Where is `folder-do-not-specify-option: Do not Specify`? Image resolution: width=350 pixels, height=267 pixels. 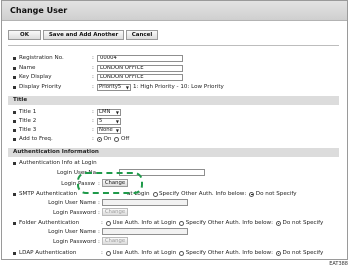
folder-do-not-specify-option: Do not Specify is located at coordinates (299, 223).